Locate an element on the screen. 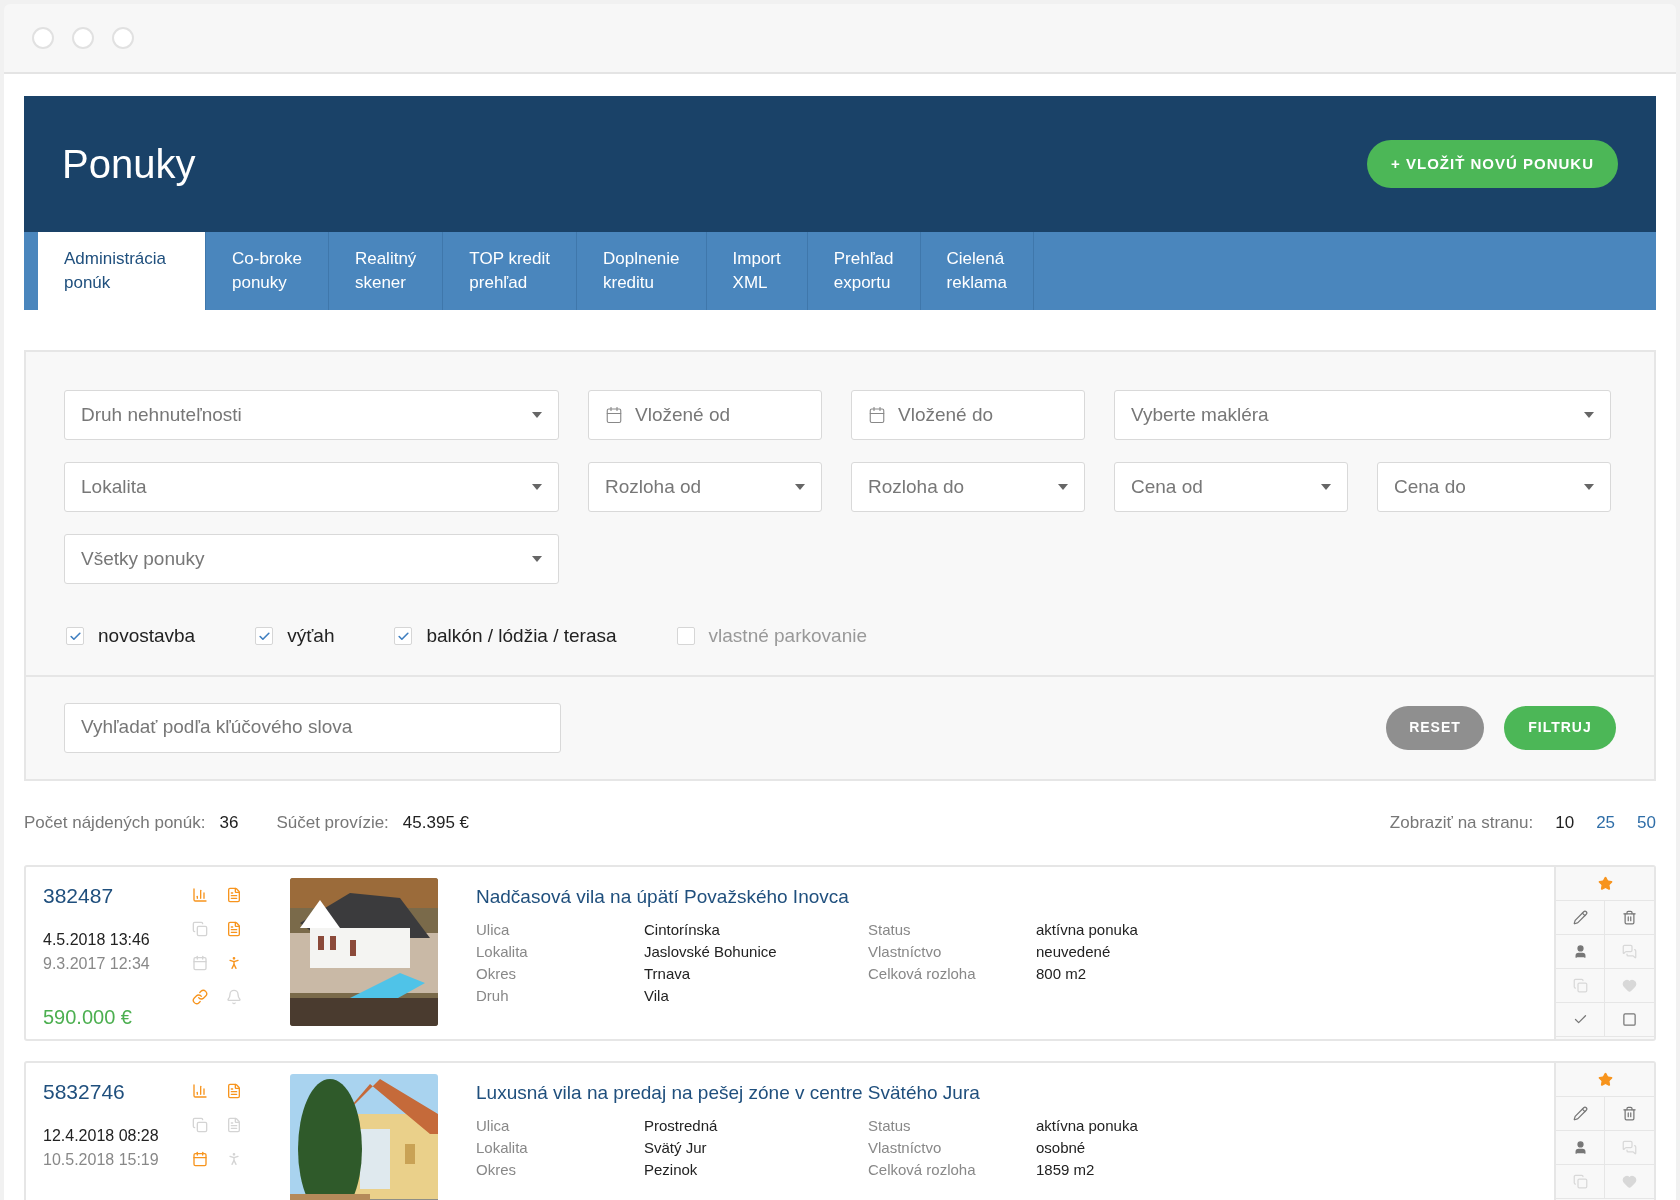 The width and height of the screenshot is (1680, 1200). page-title: Ponuky is located at coordinates (129, 164).